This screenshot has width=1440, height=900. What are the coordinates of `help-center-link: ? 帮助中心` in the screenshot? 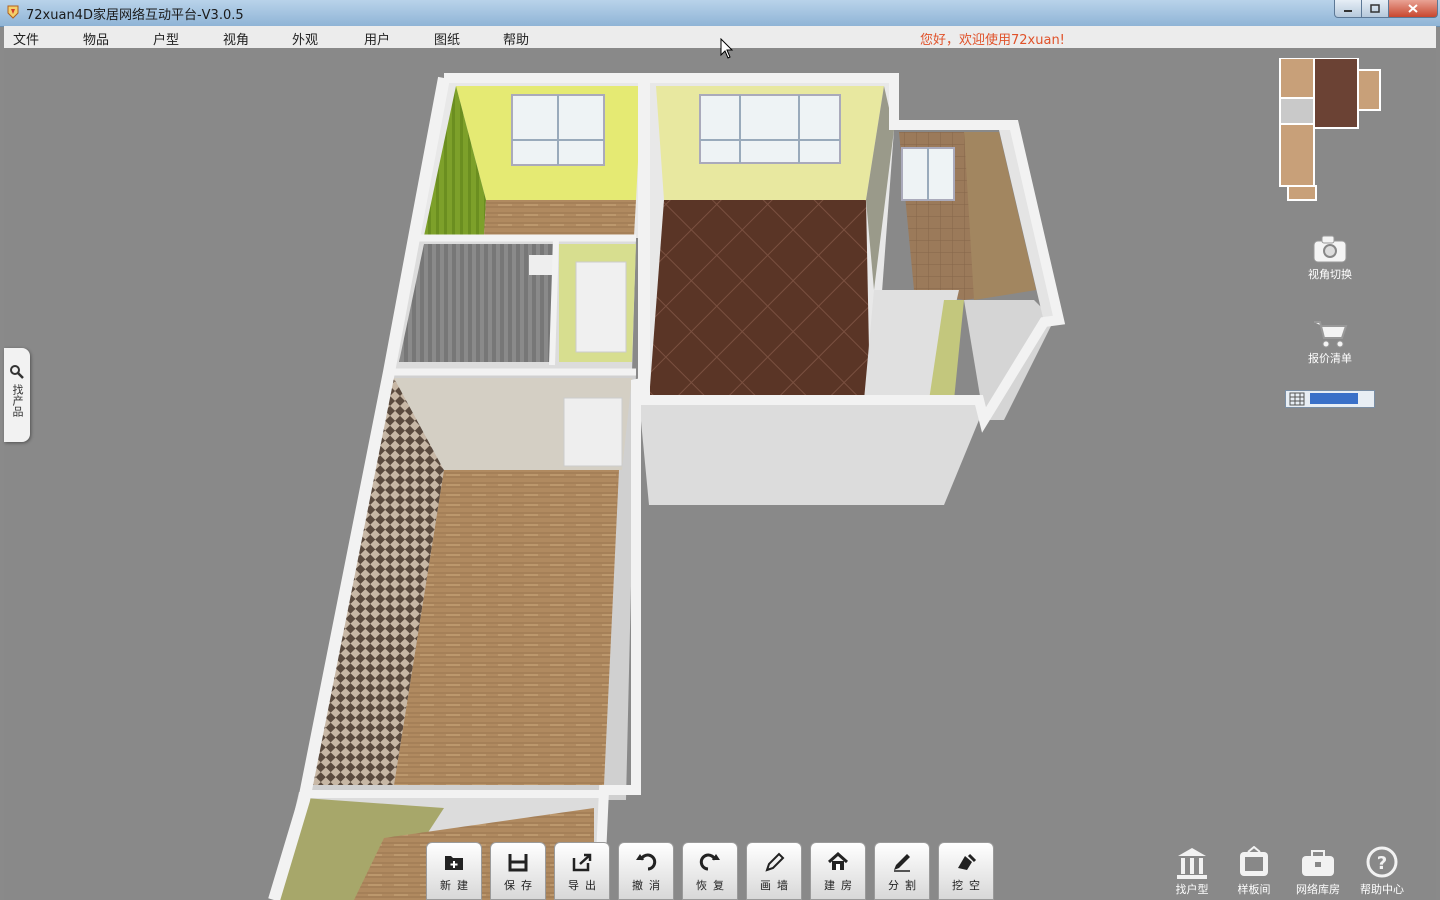 It's located at (1382, 871).